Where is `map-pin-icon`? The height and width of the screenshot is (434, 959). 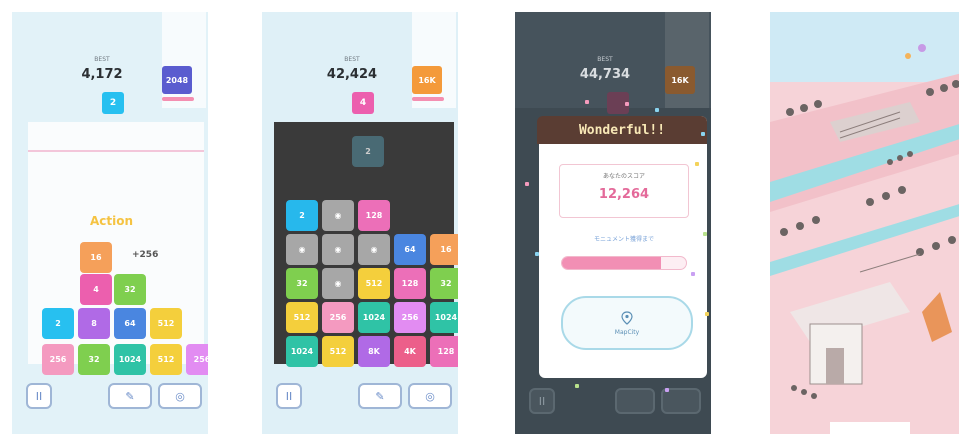
map-pin-icon is located at coordinates (627, 317).